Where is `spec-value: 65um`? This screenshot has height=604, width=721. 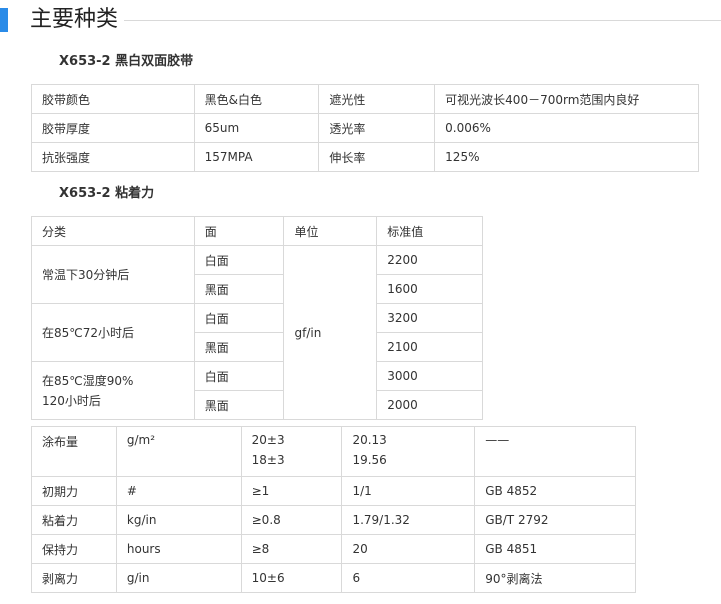
spec-value: 65um is located at coordinates (256, 128).